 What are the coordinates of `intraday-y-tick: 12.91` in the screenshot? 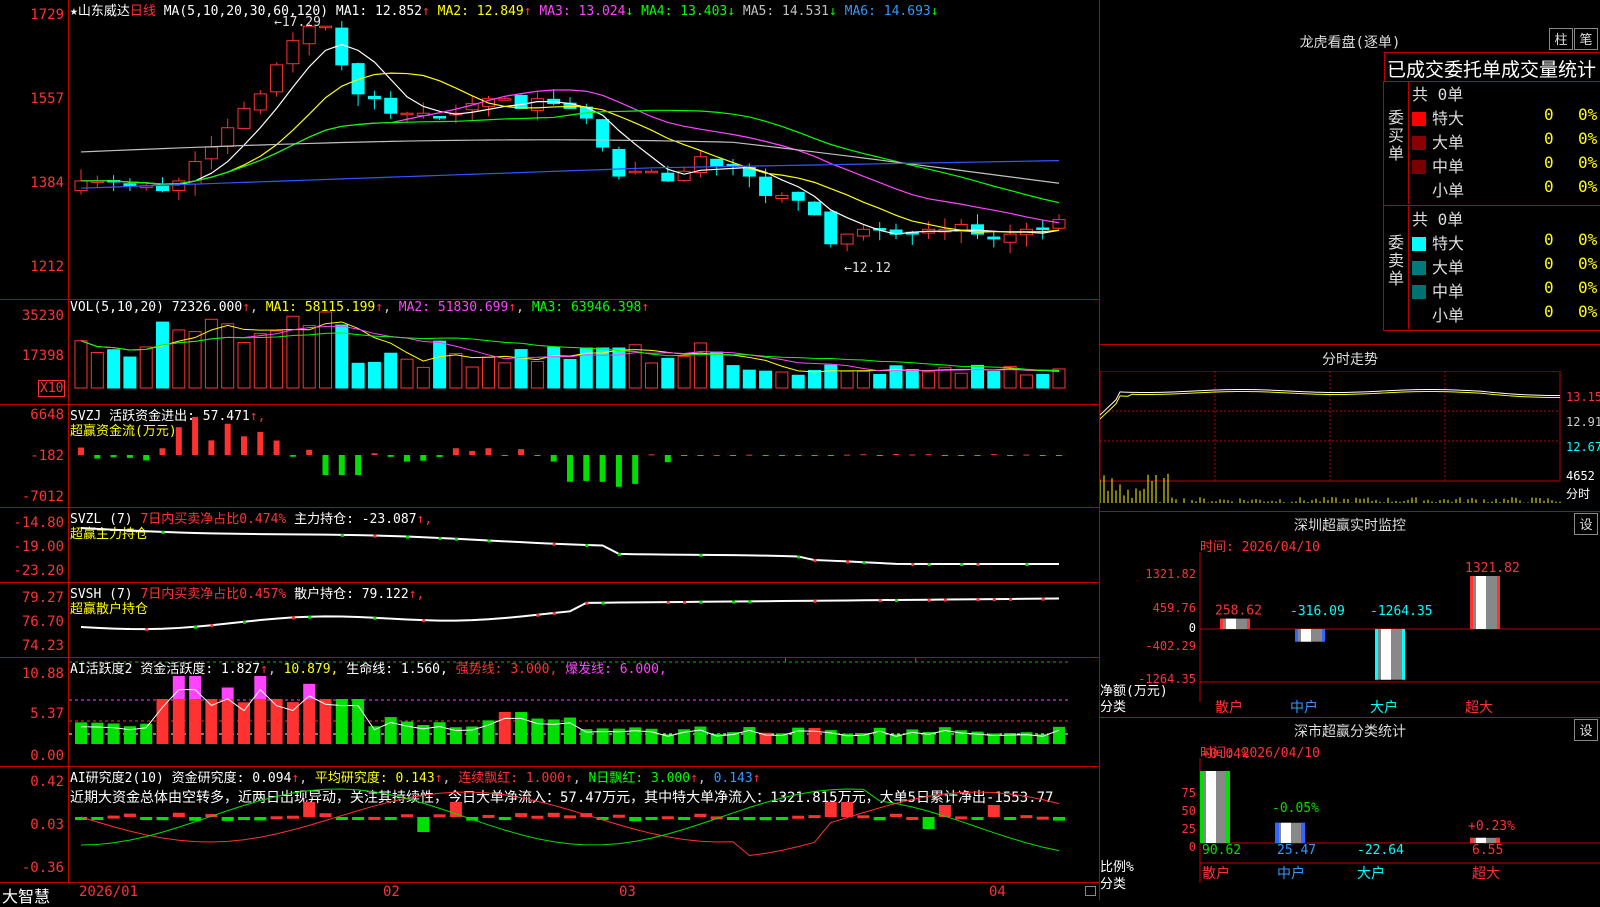 It's located at (1583, 422).